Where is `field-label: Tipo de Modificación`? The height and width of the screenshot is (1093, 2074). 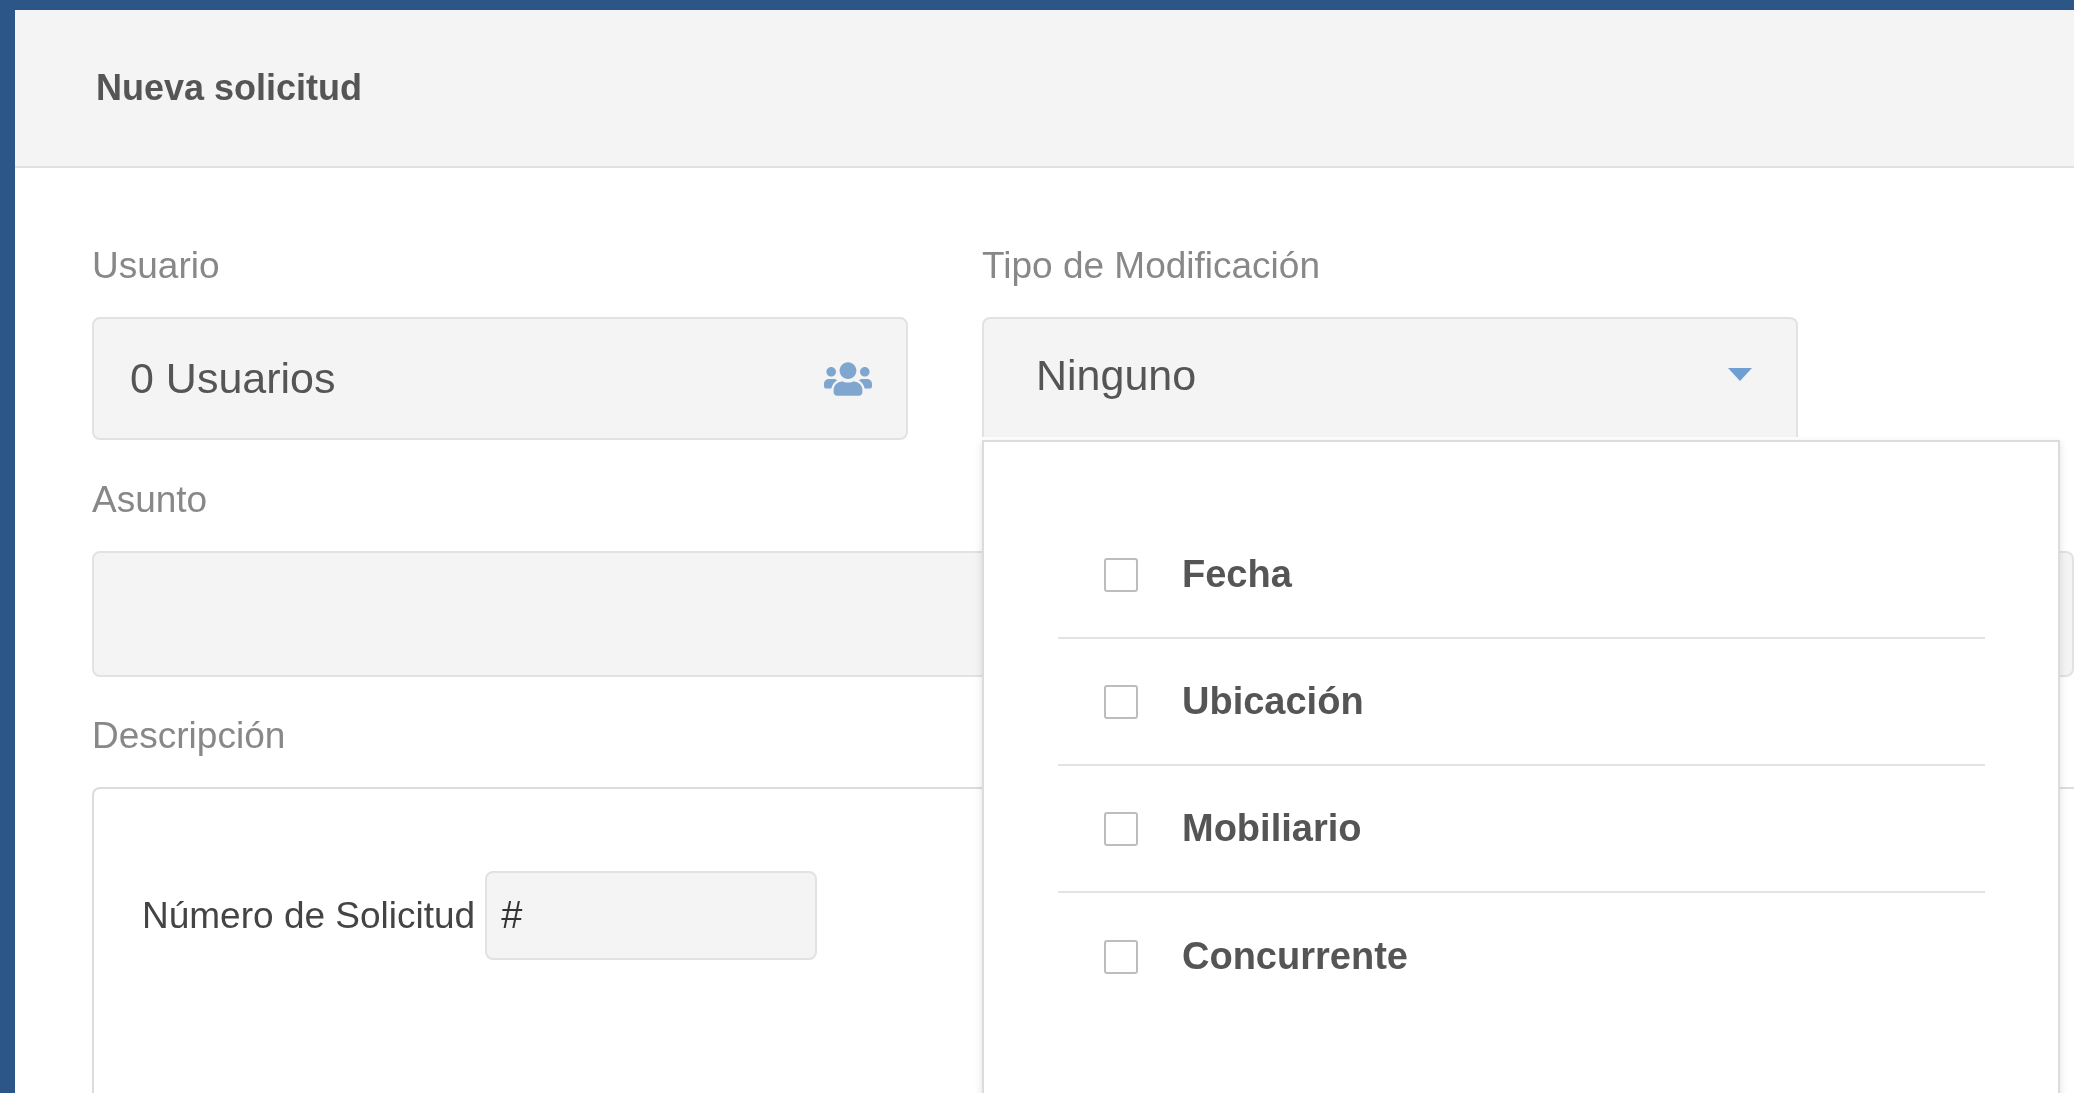
field-label: Tipo de Modificación is located at coordinates (1151, 266).